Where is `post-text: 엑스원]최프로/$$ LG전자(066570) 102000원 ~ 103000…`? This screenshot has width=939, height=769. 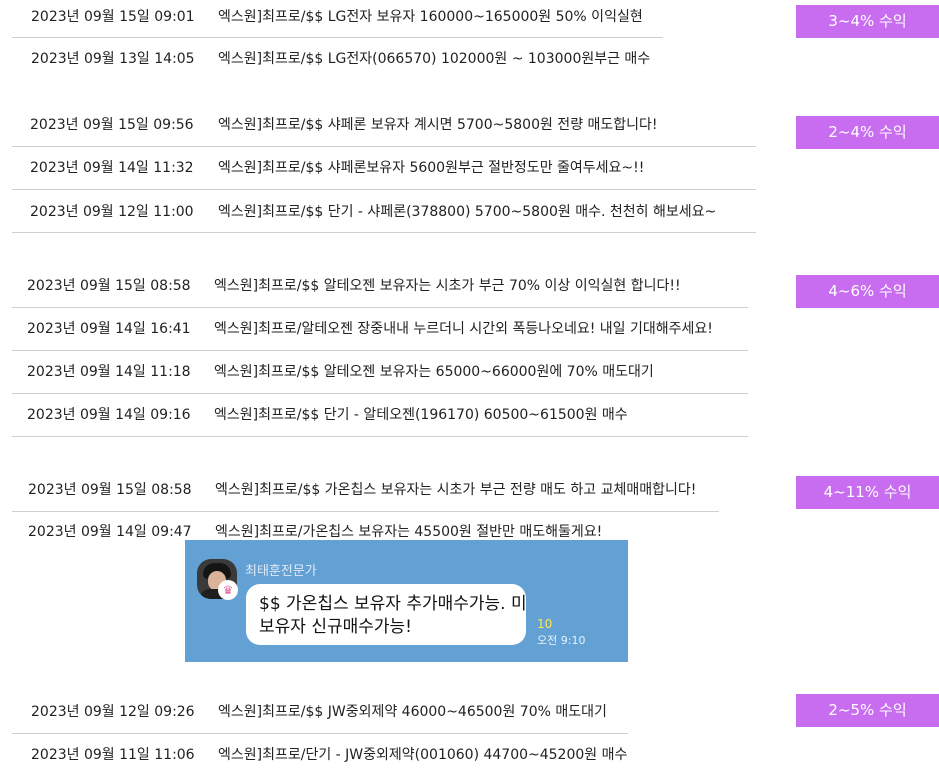
post-text: 엑스원]최프로/$$ LG전자(066570) 102000원 ~ 103000… is located at coordinates (434, 59).